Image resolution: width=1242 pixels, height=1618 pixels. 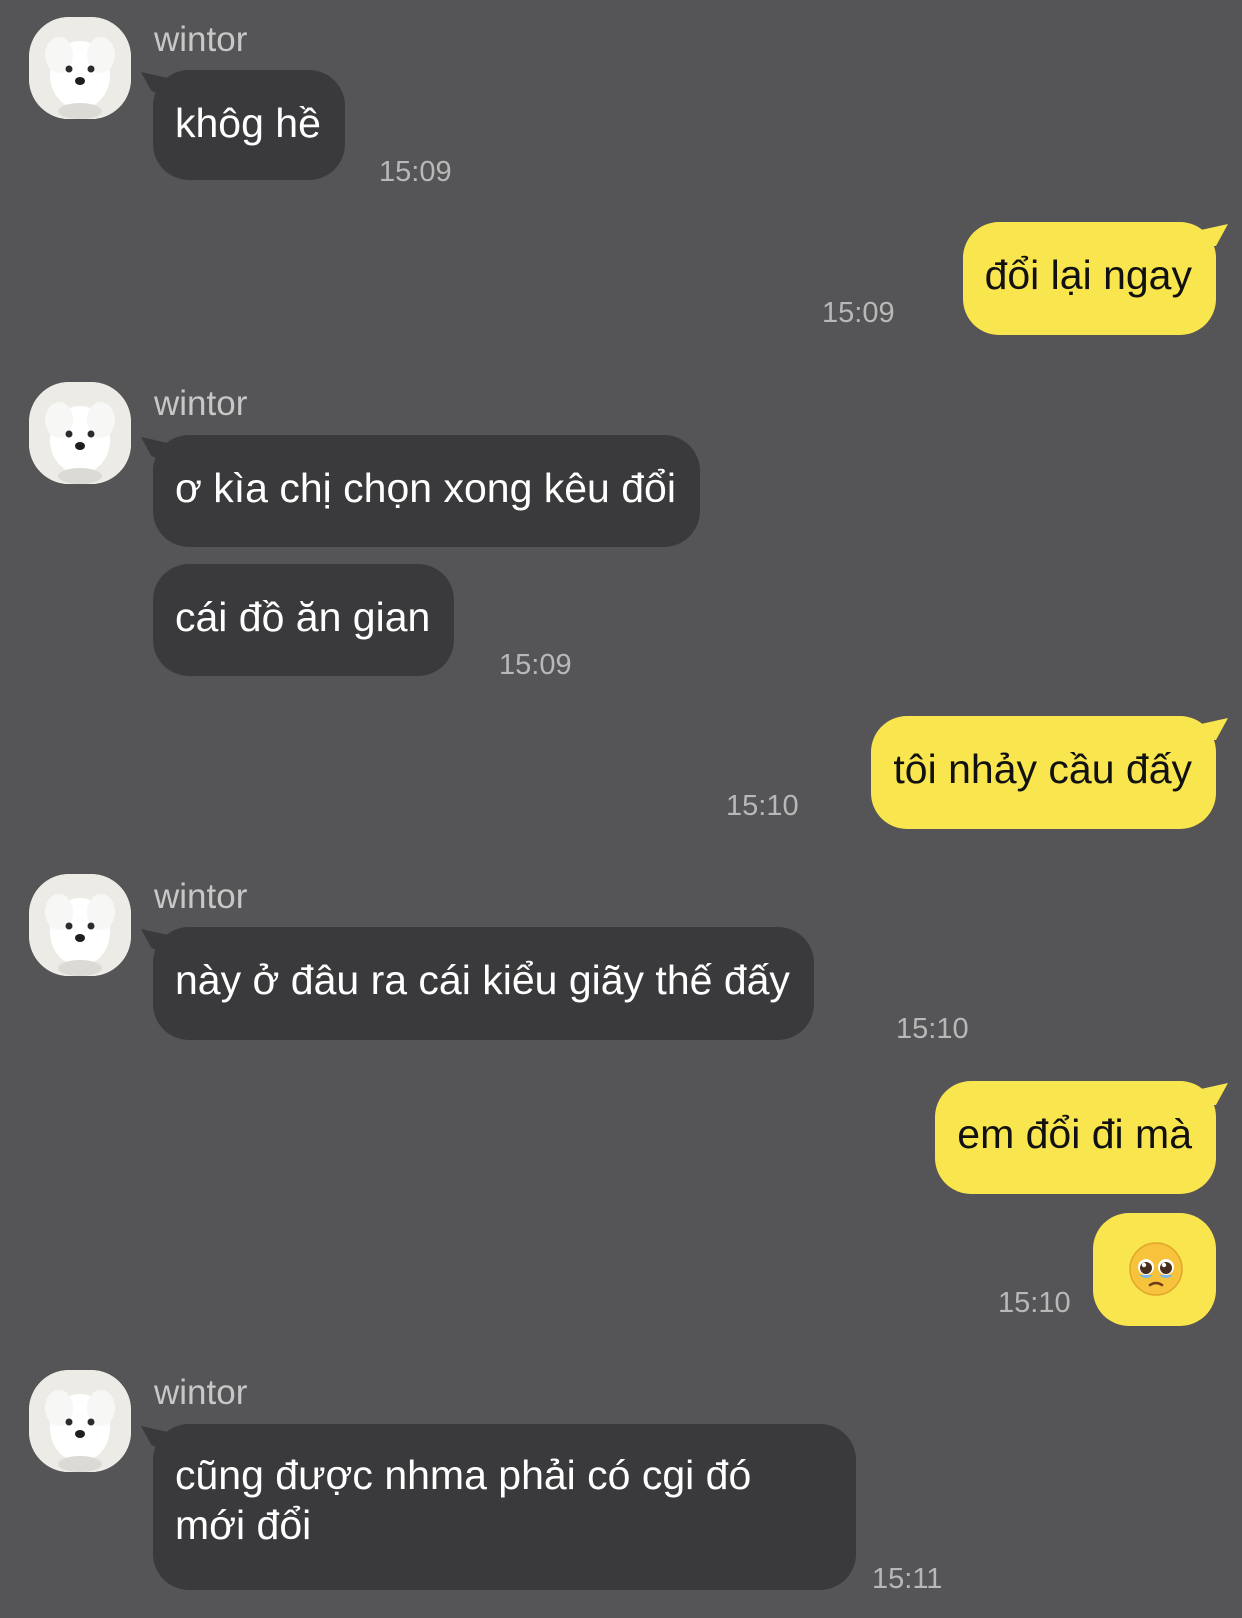 I want to click on message-text: khôg hề, so click(x=248, y=123).